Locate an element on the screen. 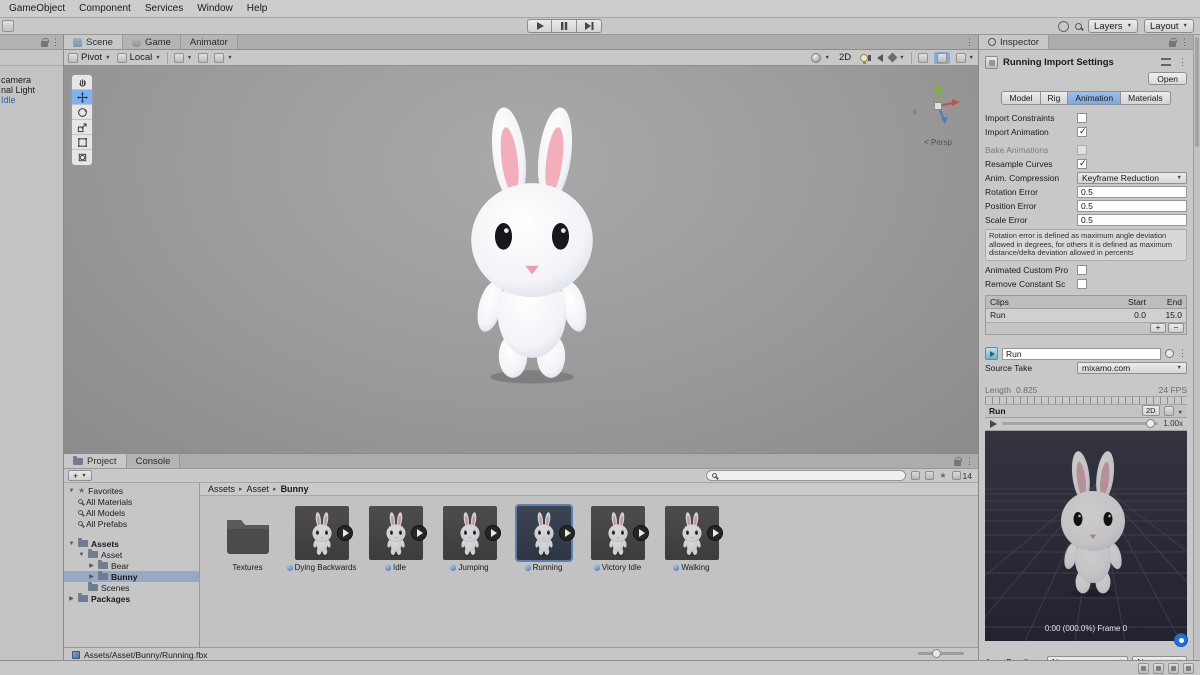 This screenshot has width=1200, height=675. tree-item-favorites: ★ Favorites is located at coordinates (131, 490).